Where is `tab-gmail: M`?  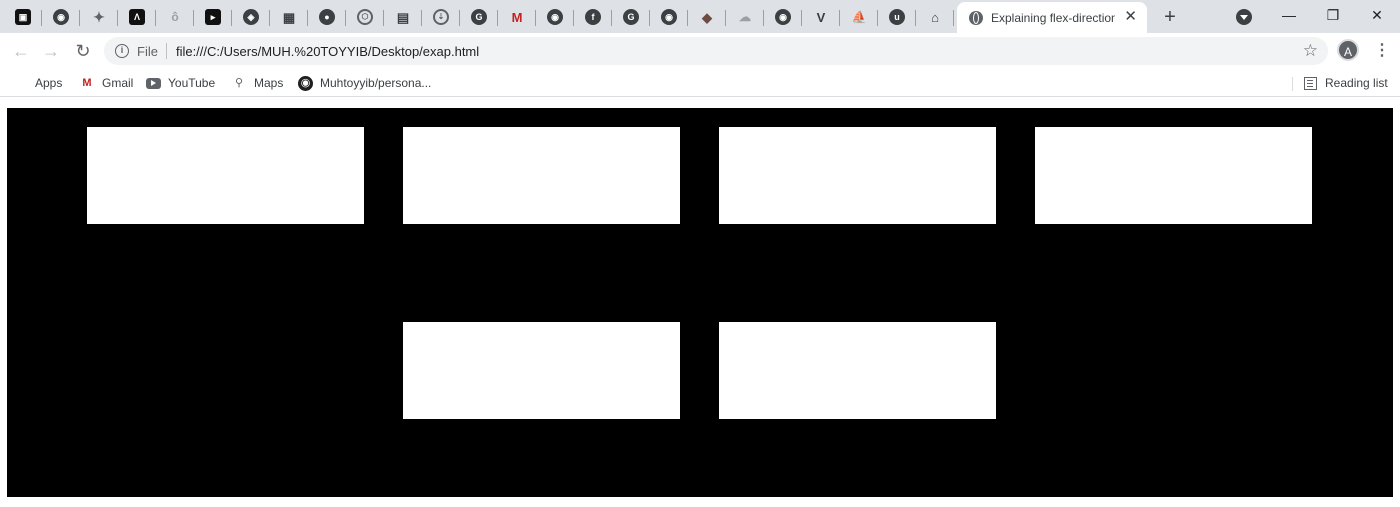 tab-gmail: M is located at coordinates (517, 17).